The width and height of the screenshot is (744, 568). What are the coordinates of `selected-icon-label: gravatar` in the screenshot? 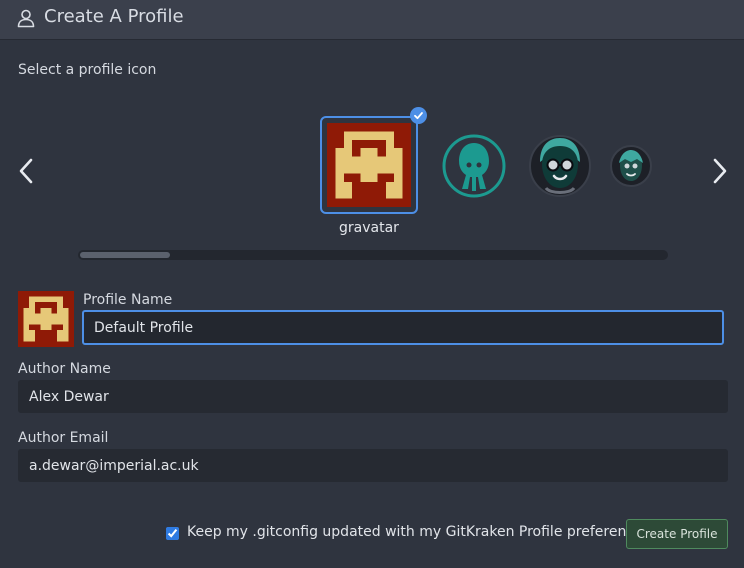 It's located at (369, 228).